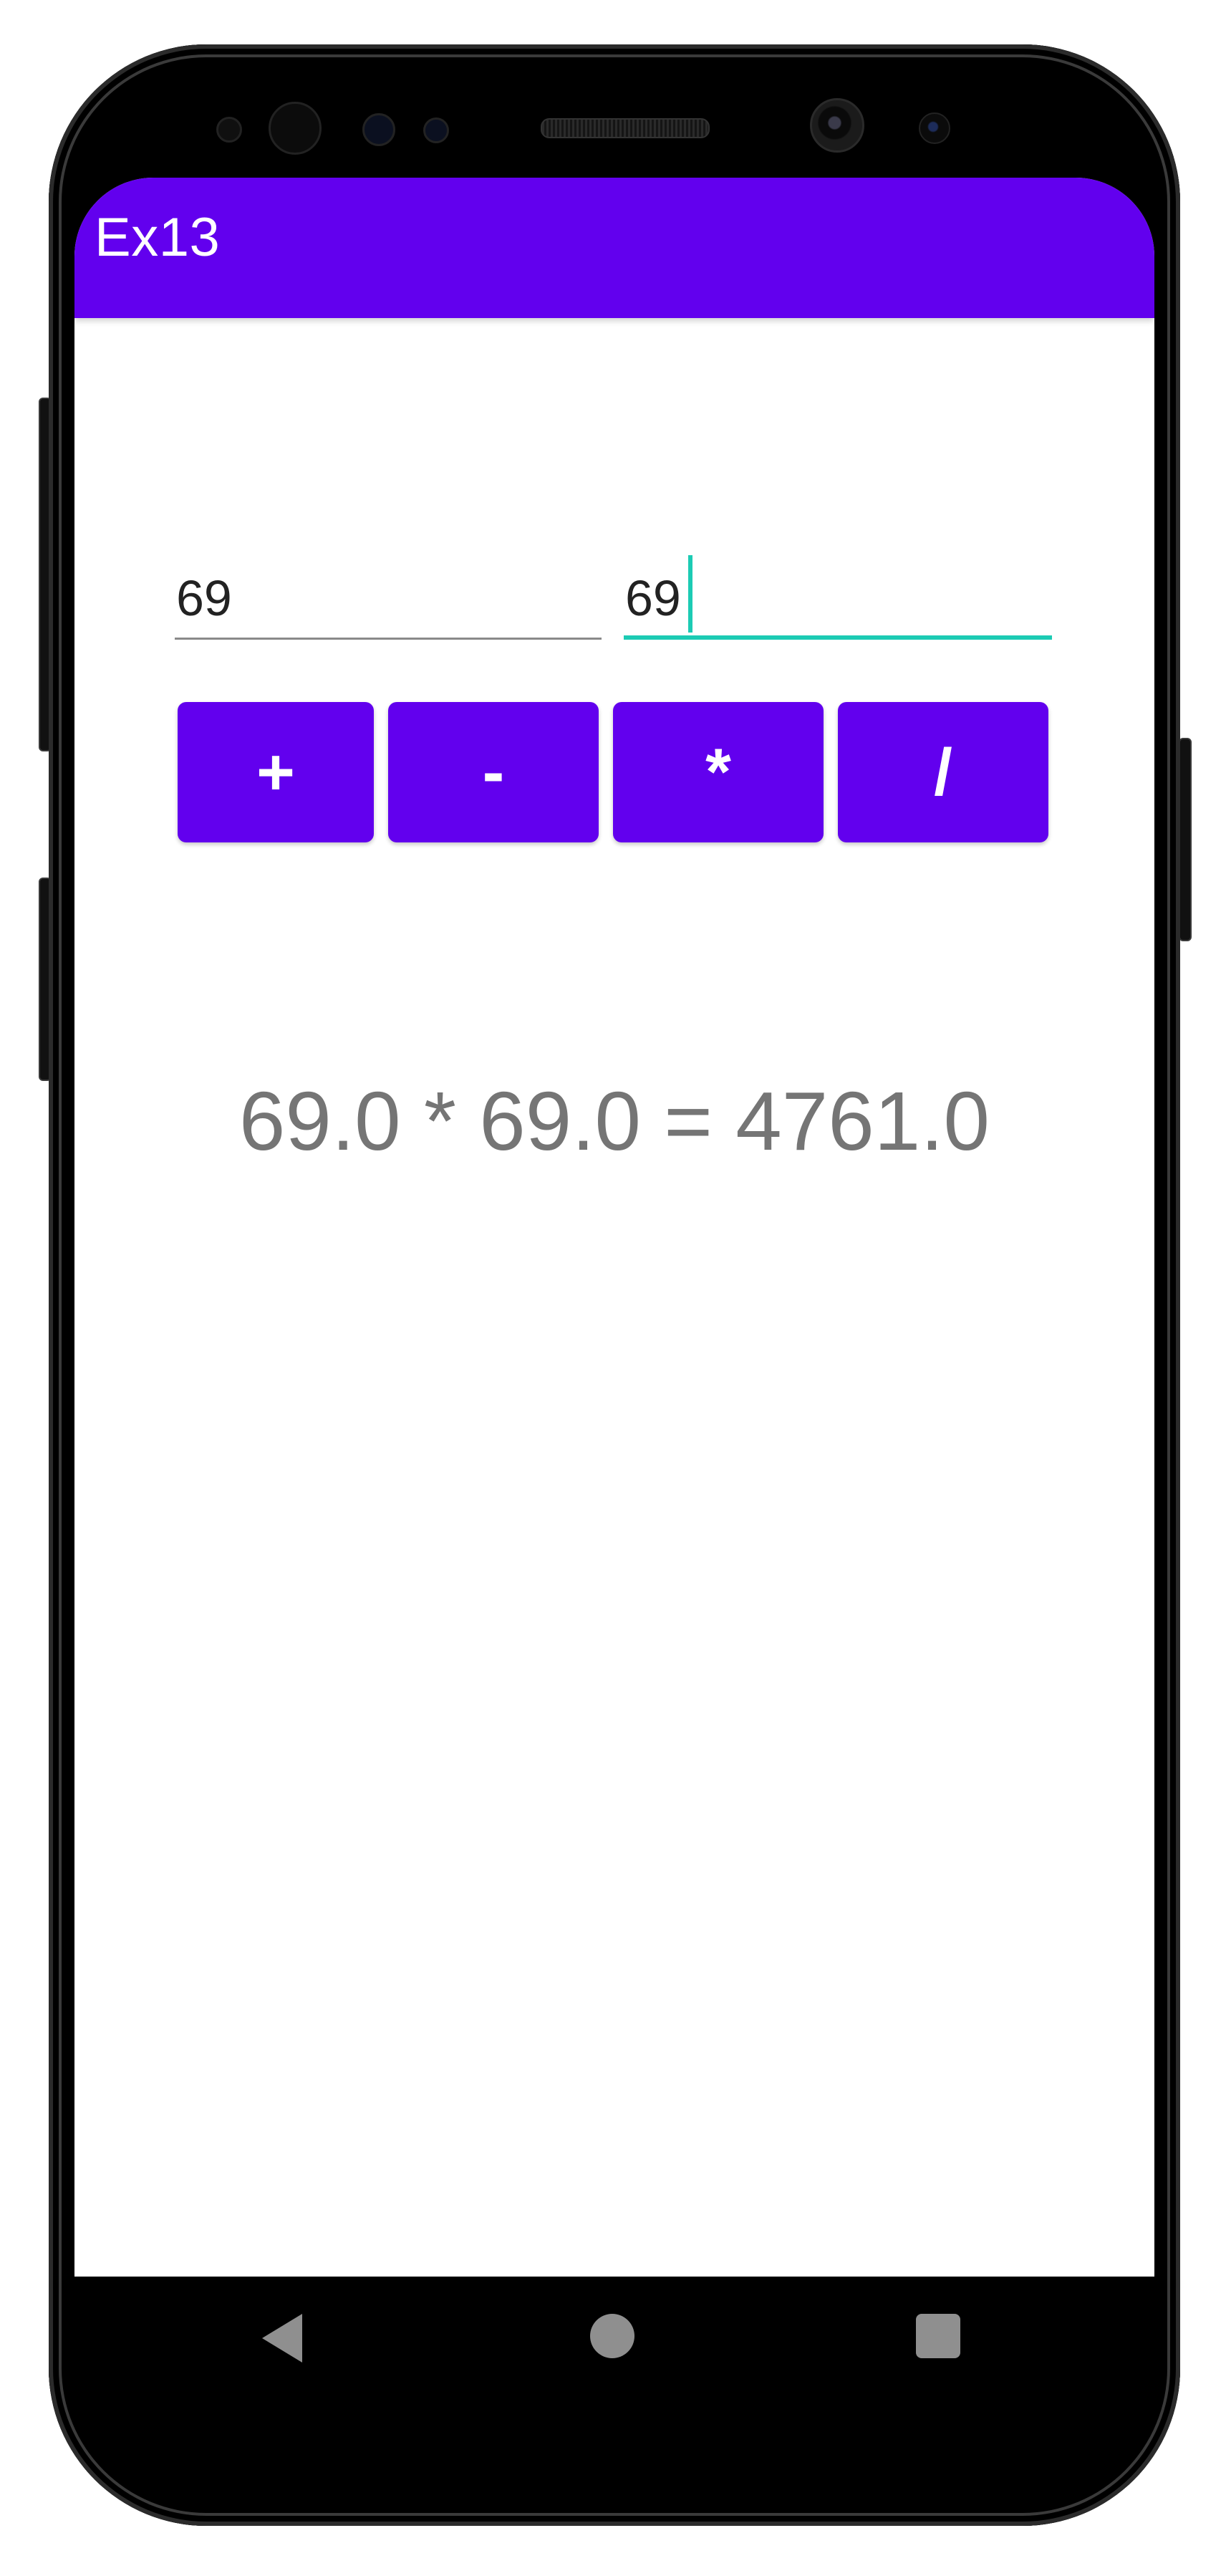 The image size is (1226, 2576). What do you see at coordinates (718, 772) in the screenshot?
I see `multiply-button: *` at bounding box center [718, 772].